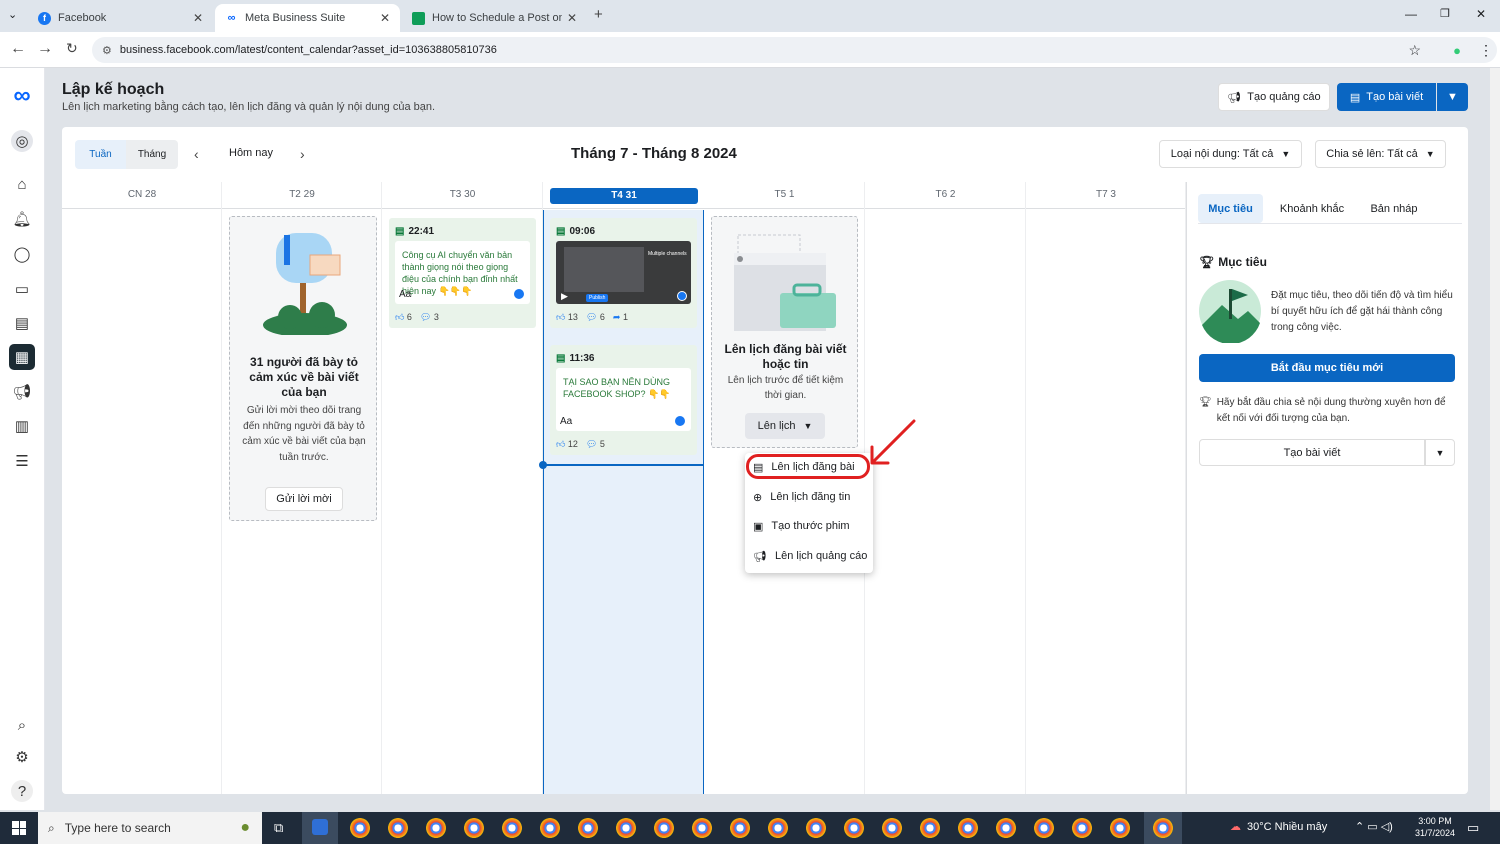 This screenshot has width=1500, height=844. Describe the element at coordinates (196, 154) in the screenshot. I see `prev-icon: ‹` at that location.